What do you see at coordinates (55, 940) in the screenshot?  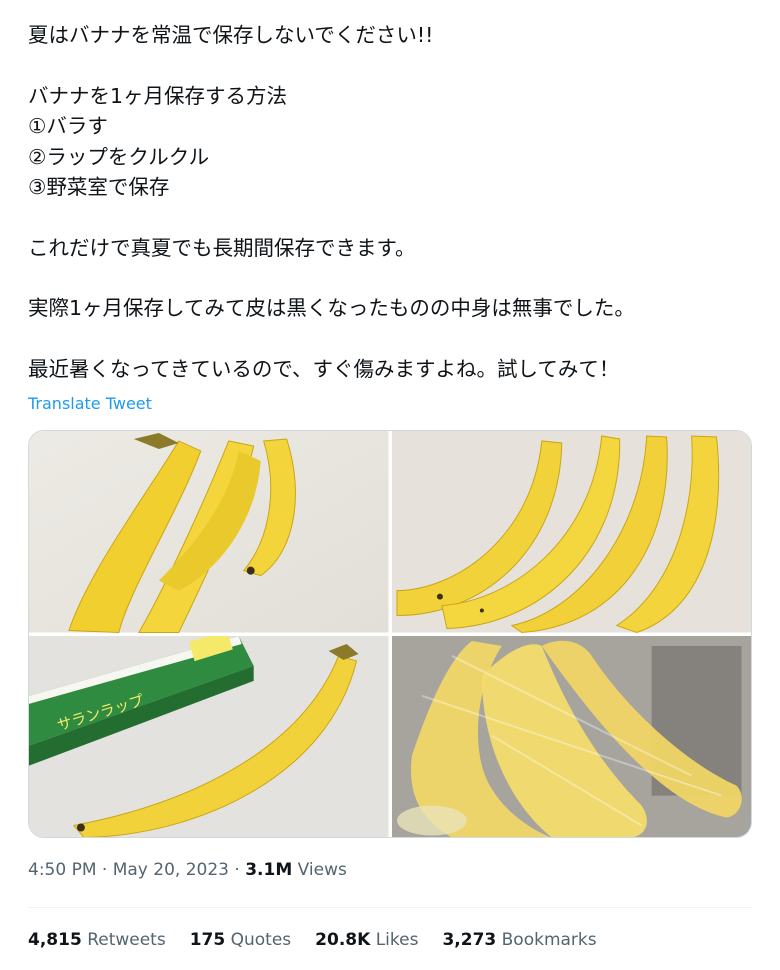 I see `retweets-count: 4,815` at bounding box center [55, 940].